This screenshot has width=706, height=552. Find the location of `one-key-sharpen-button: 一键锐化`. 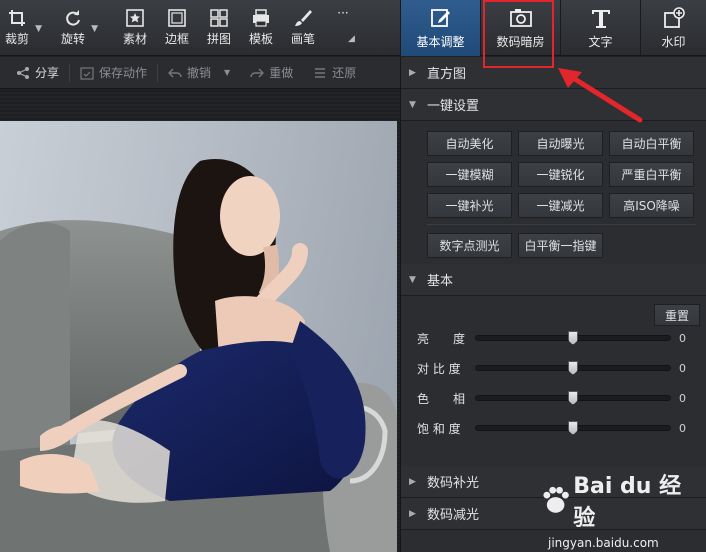

one-key-sharpen-button: 一键锐化 is located at coordinates (560, 174).